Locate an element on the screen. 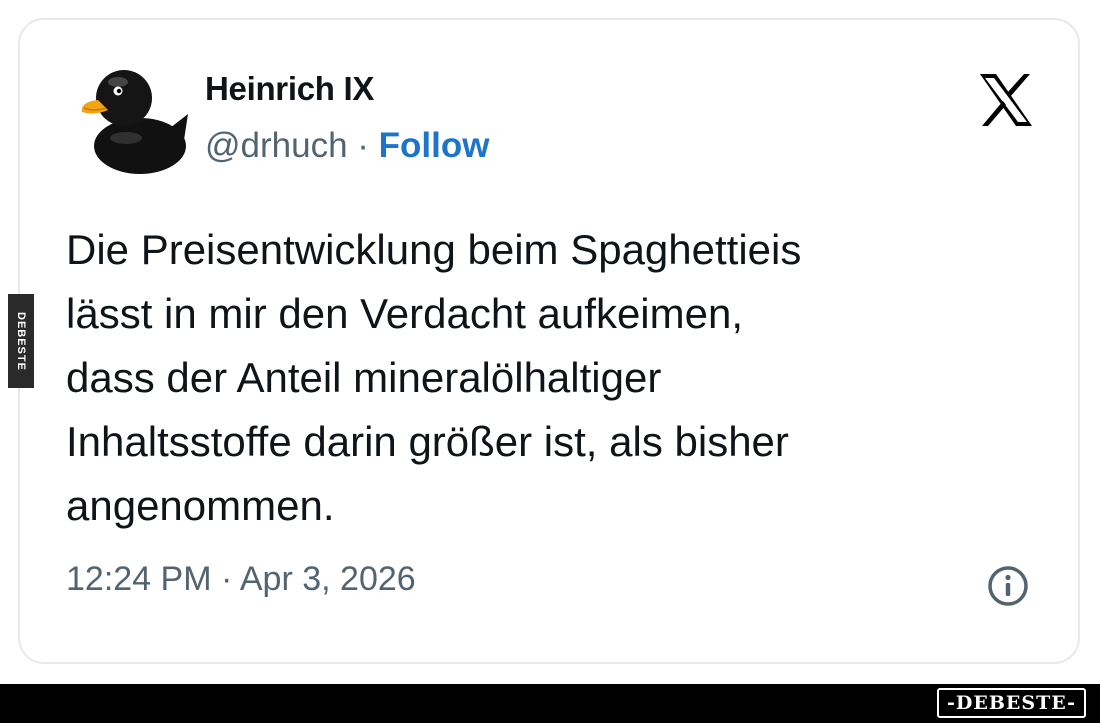  author-handle-row: @drhuch · Follow is located at coordinates (347, 146).